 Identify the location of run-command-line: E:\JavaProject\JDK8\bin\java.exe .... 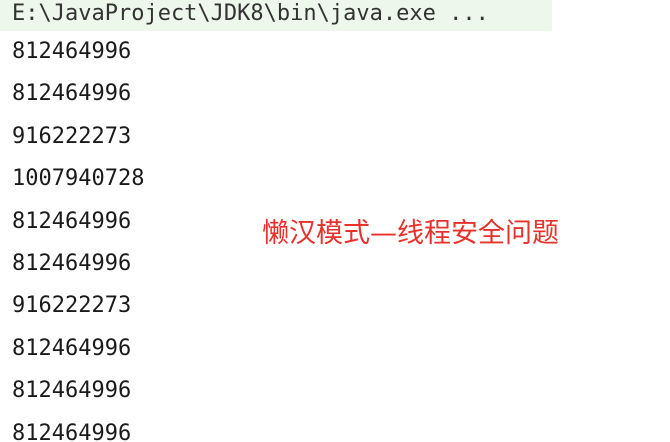
(276, 15).